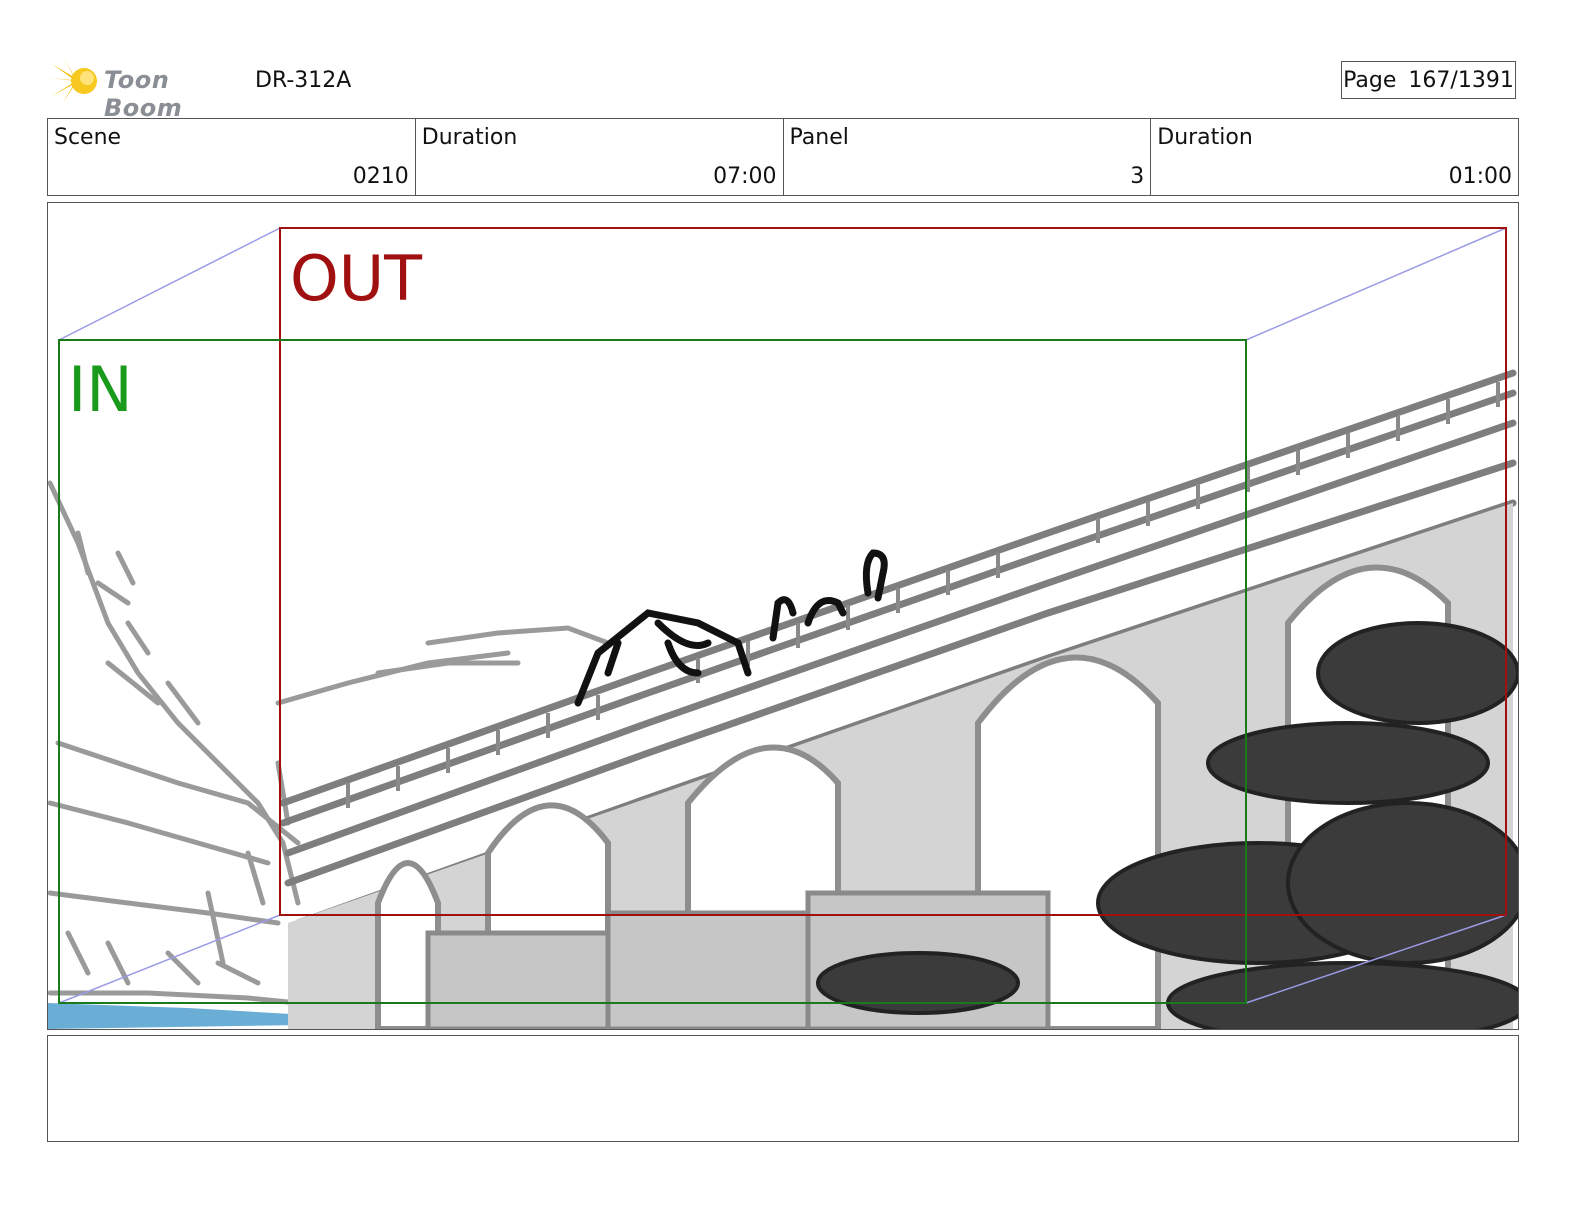  I want to click on scene-duration-cell: Duration 07:00, so click(600, 157).